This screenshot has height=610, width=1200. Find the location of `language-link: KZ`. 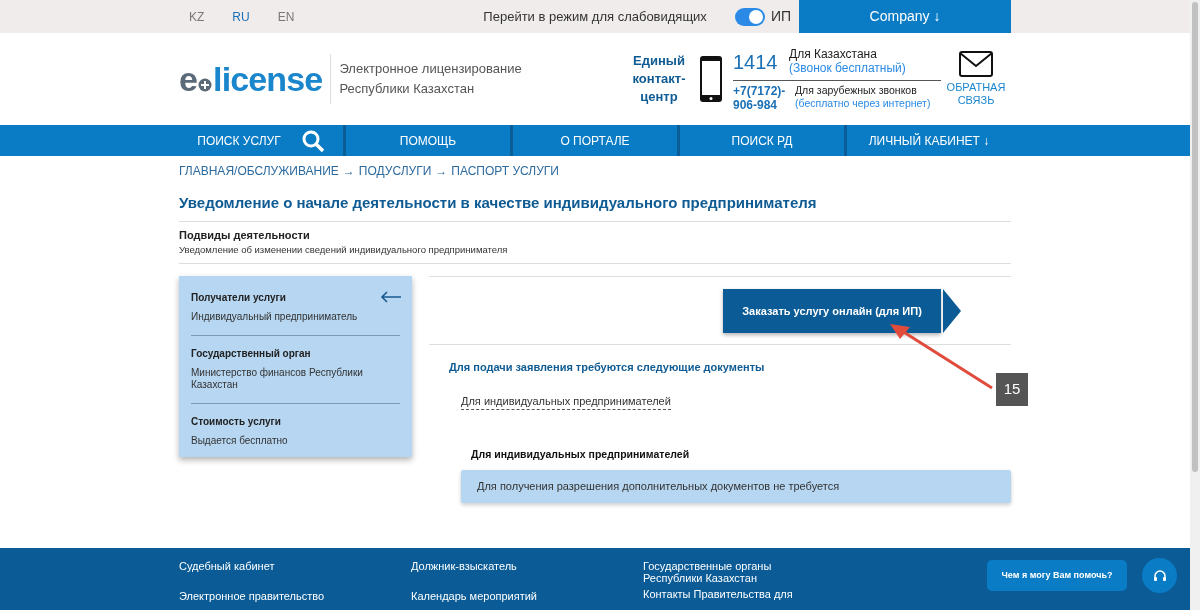

language-link: KZ is located at coordinates (197, 16).